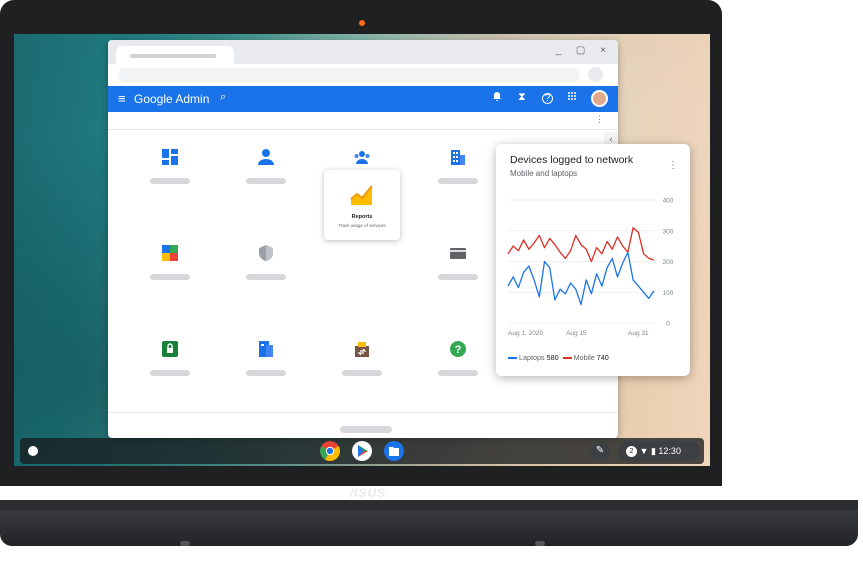 The height and width of the screenshot is (562, 863). What do you see at coordinates (394, 451) in the screenshot?
I see `files-icon` at bounding box center [394, 451].